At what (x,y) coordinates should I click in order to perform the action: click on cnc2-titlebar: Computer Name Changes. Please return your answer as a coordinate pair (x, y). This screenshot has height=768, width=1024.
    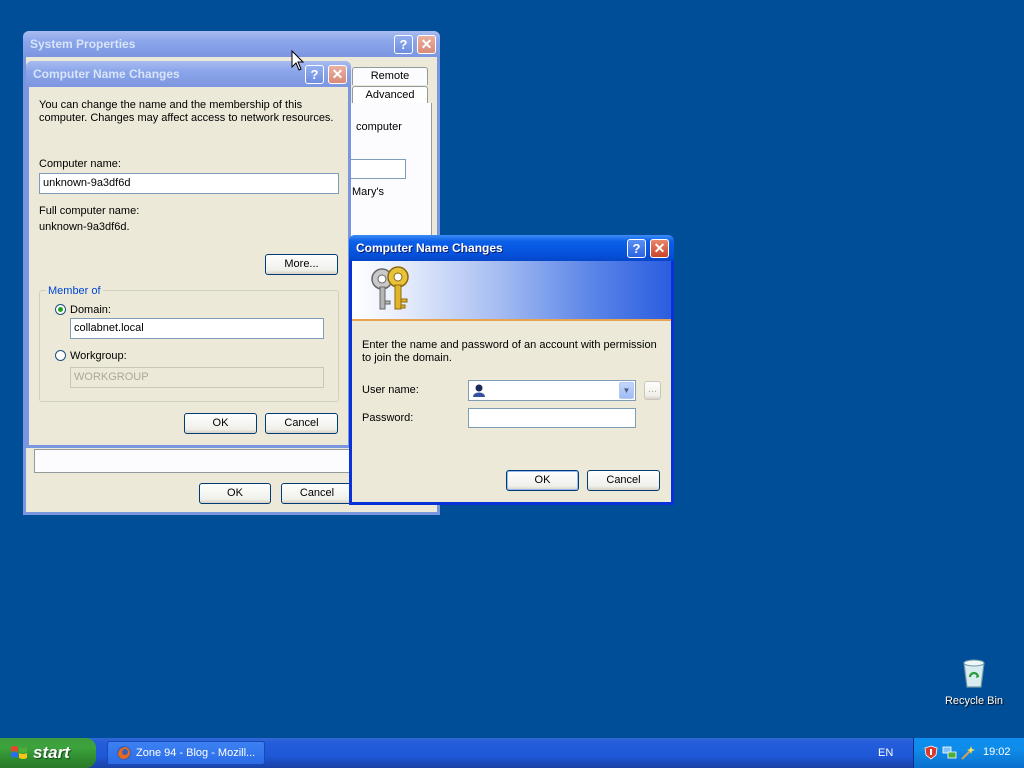
    Looking at the image, I should click on (511, 248).